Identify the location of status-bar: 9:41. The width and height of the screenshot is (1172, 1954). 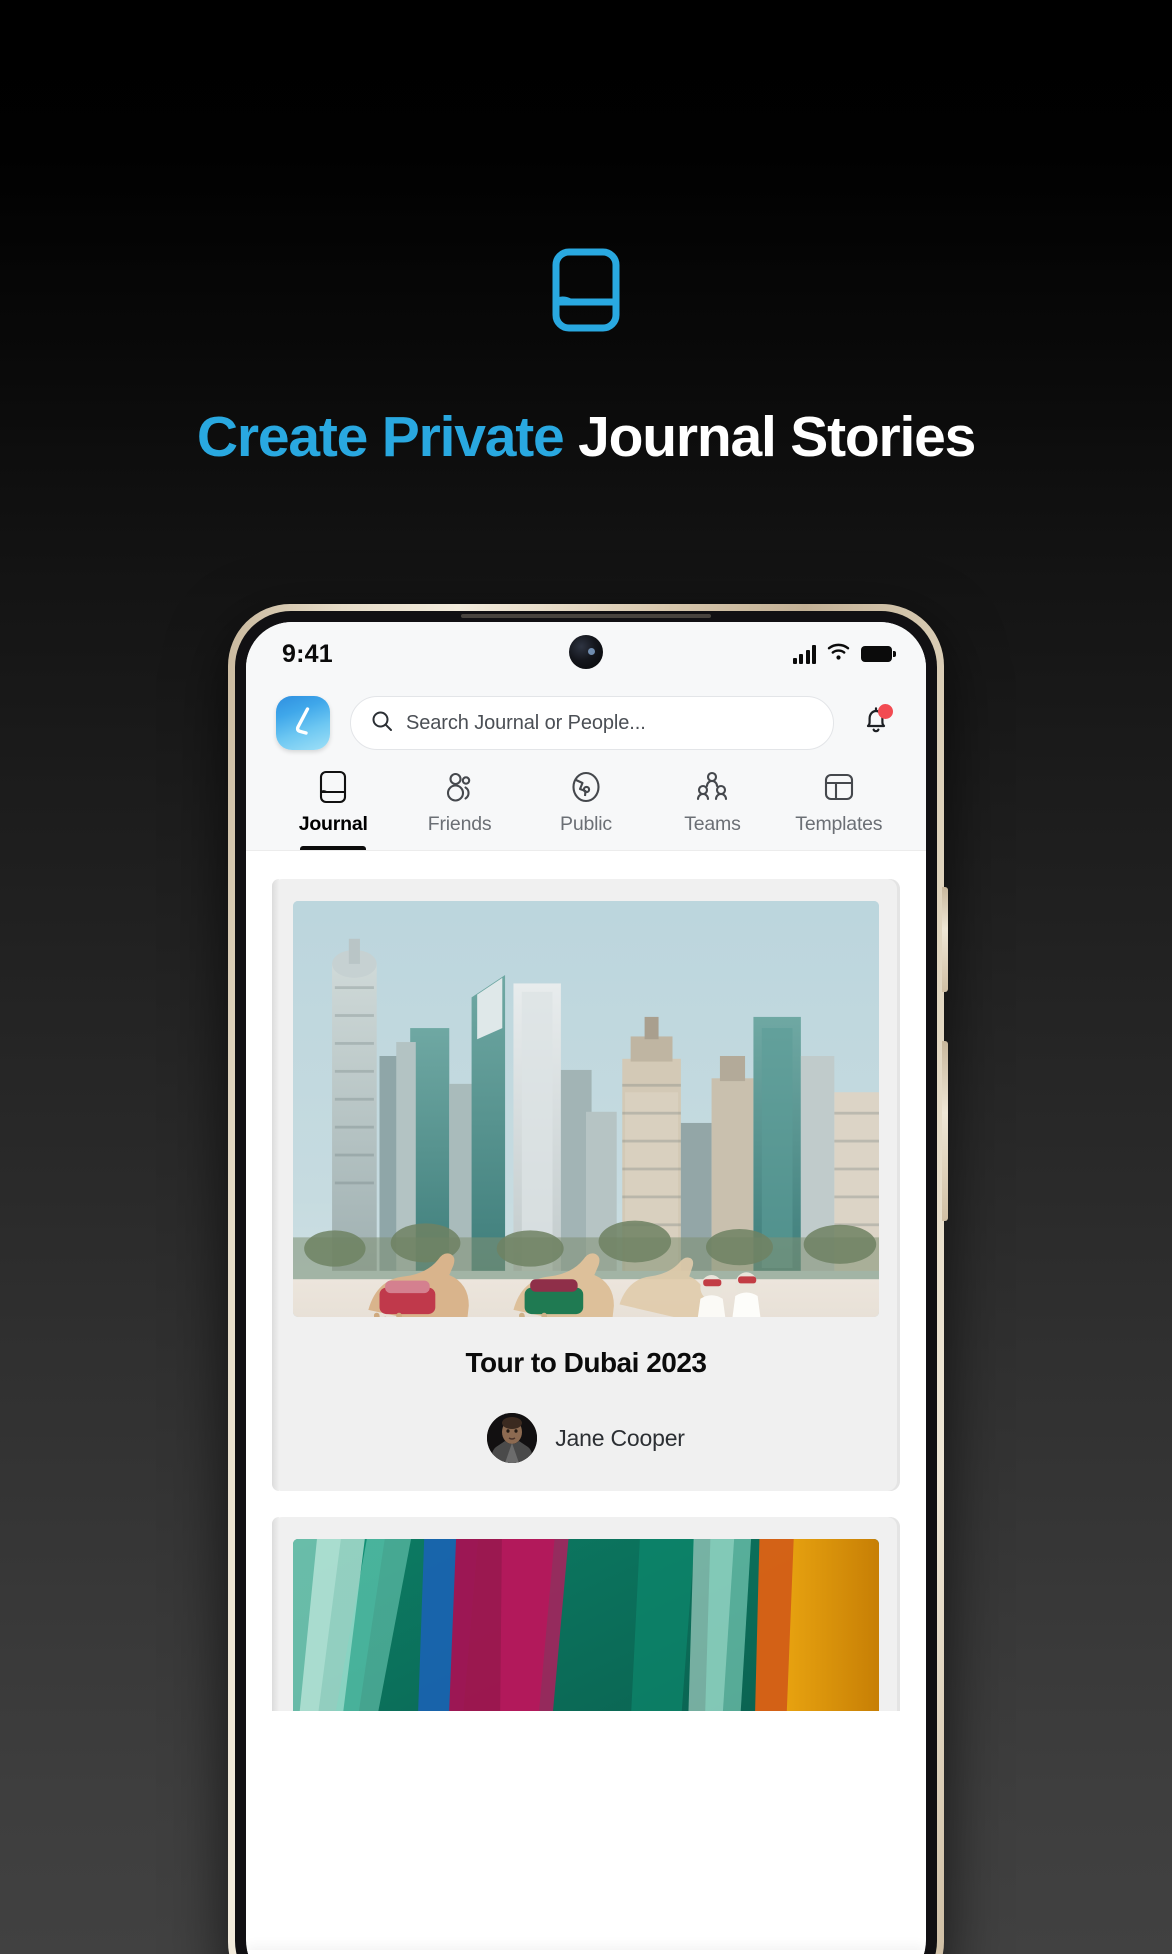
(586, 654).